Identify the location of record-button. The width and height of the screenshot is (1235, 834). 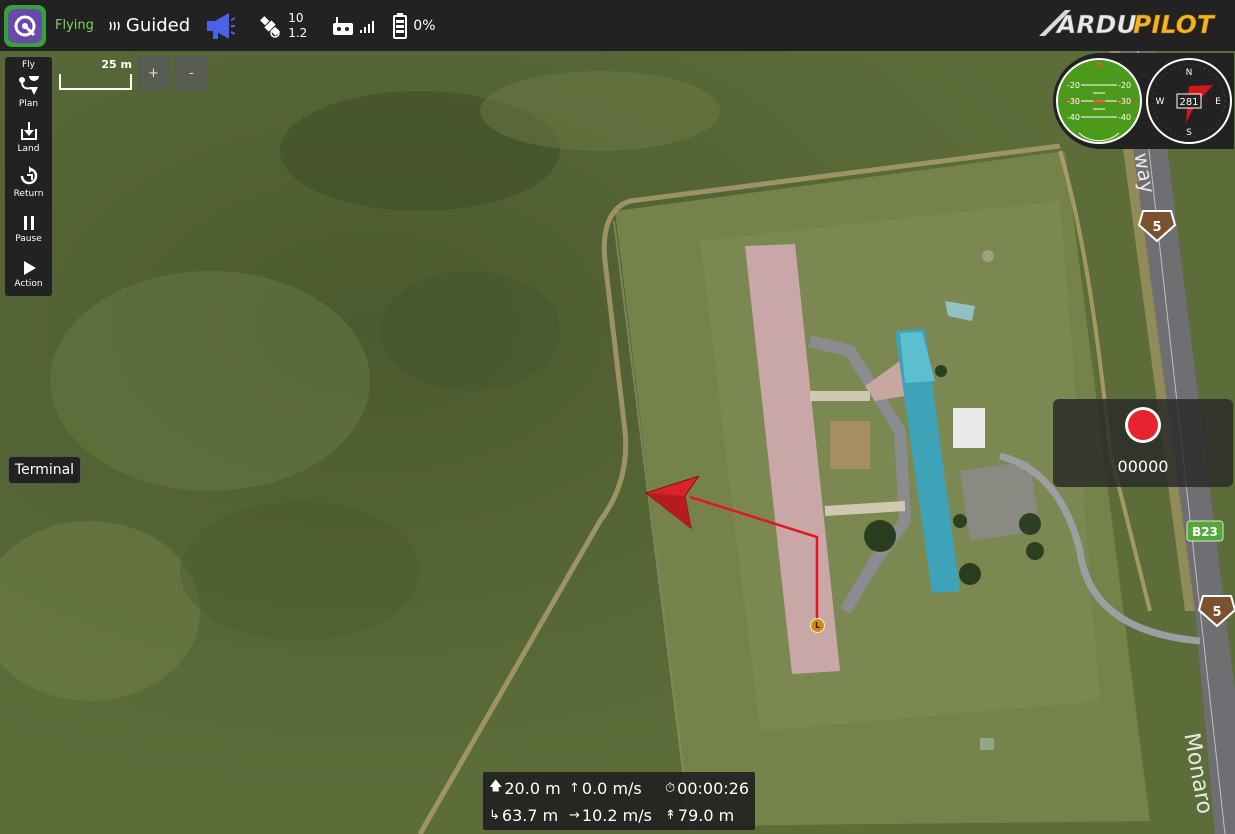
(1143, 425).